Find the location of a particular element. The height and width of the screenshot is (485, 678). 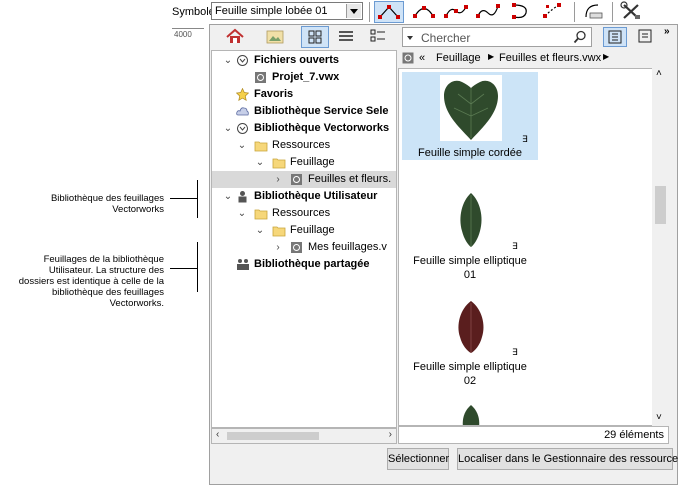

overflow-chevron-icon: » is located at coordinates (667, 31).